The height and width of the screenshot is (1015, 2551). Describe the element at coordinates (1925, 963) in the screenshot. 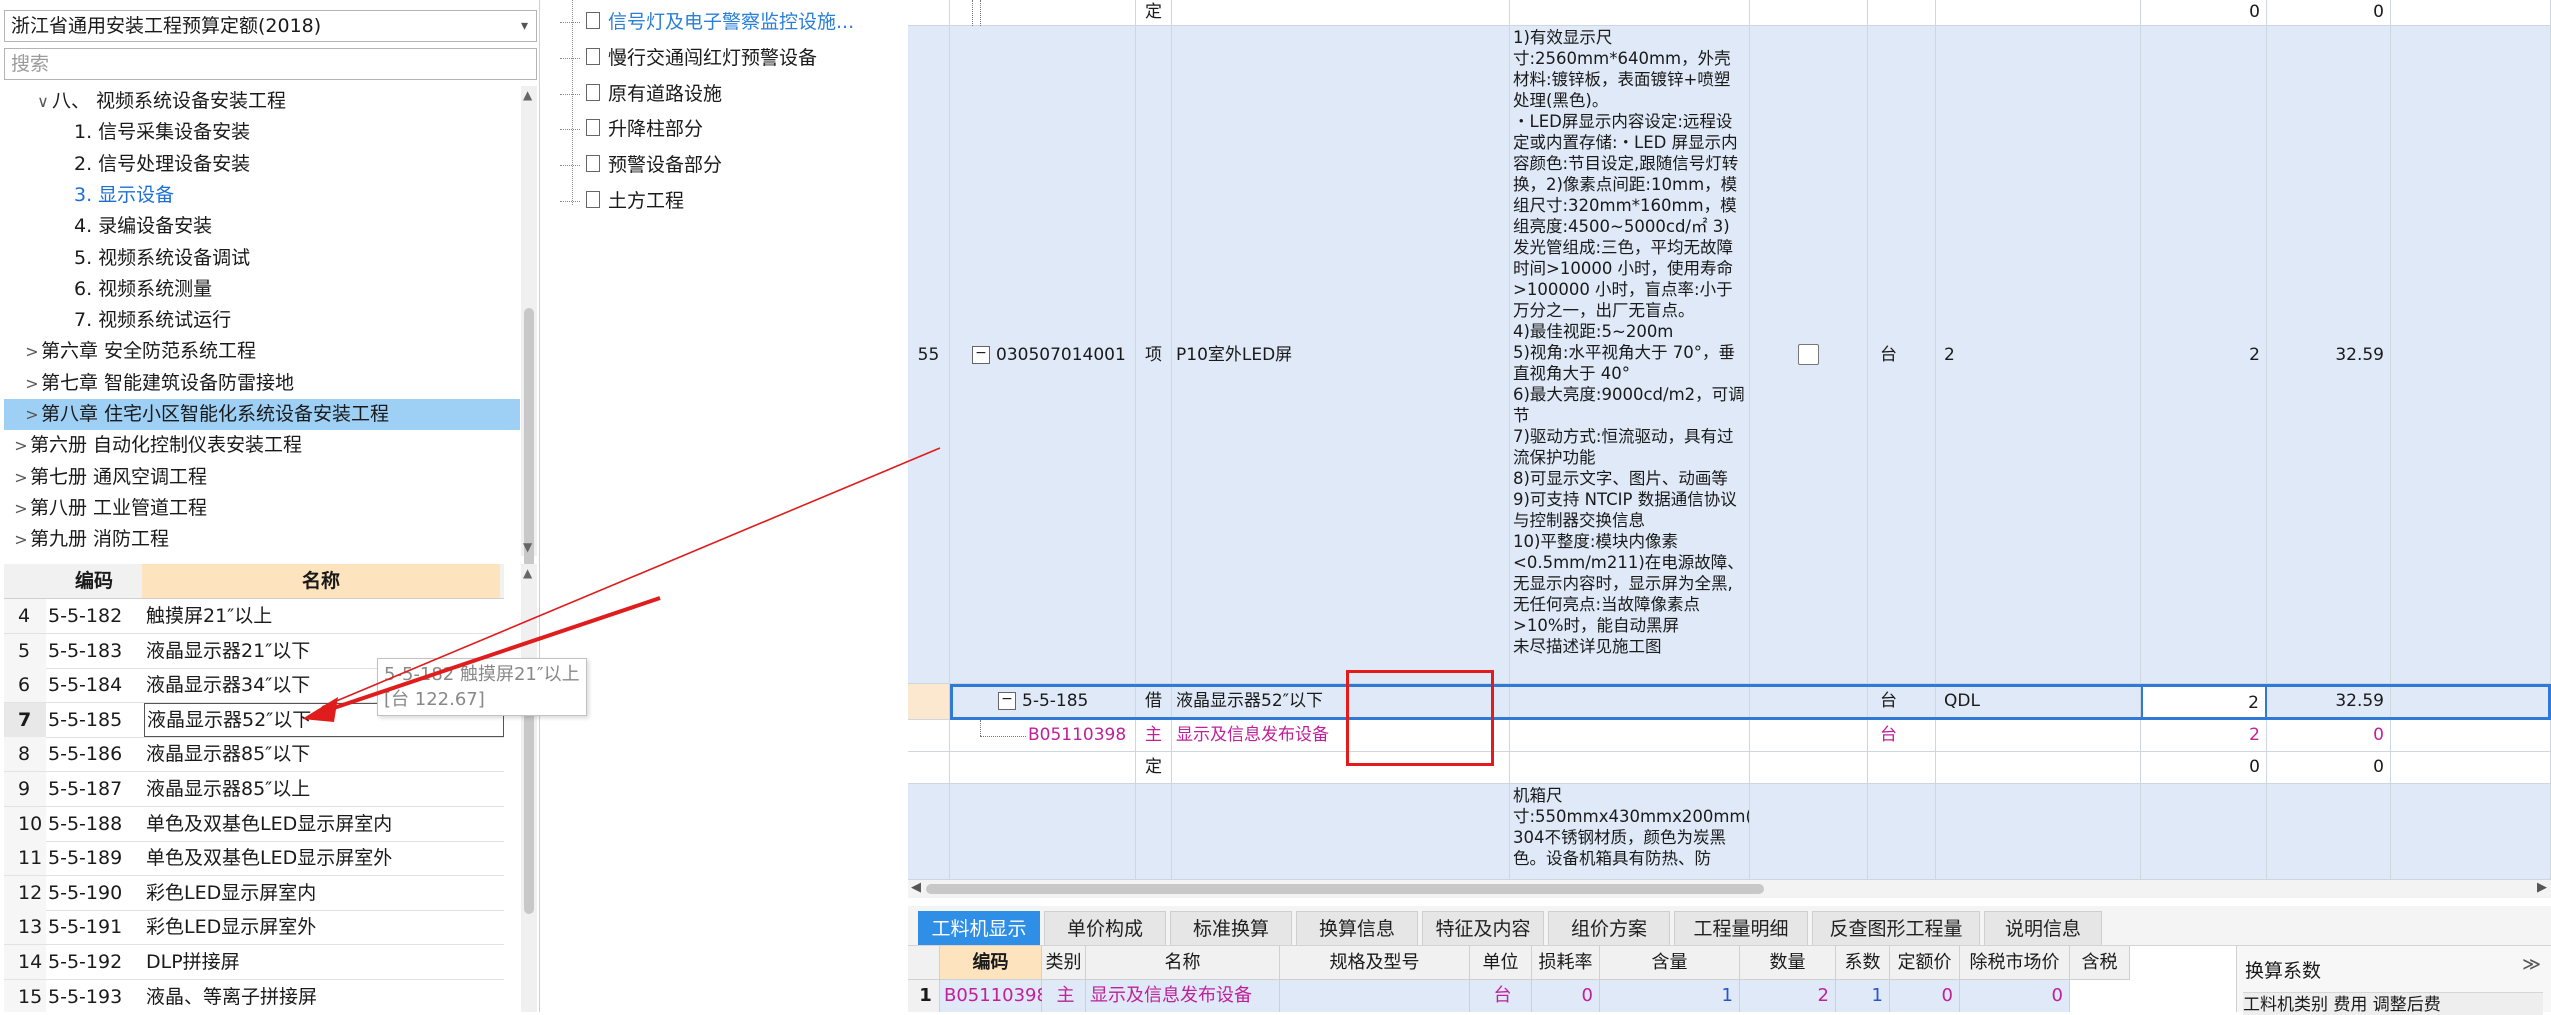

I see `column-header: 定额价` at that location.